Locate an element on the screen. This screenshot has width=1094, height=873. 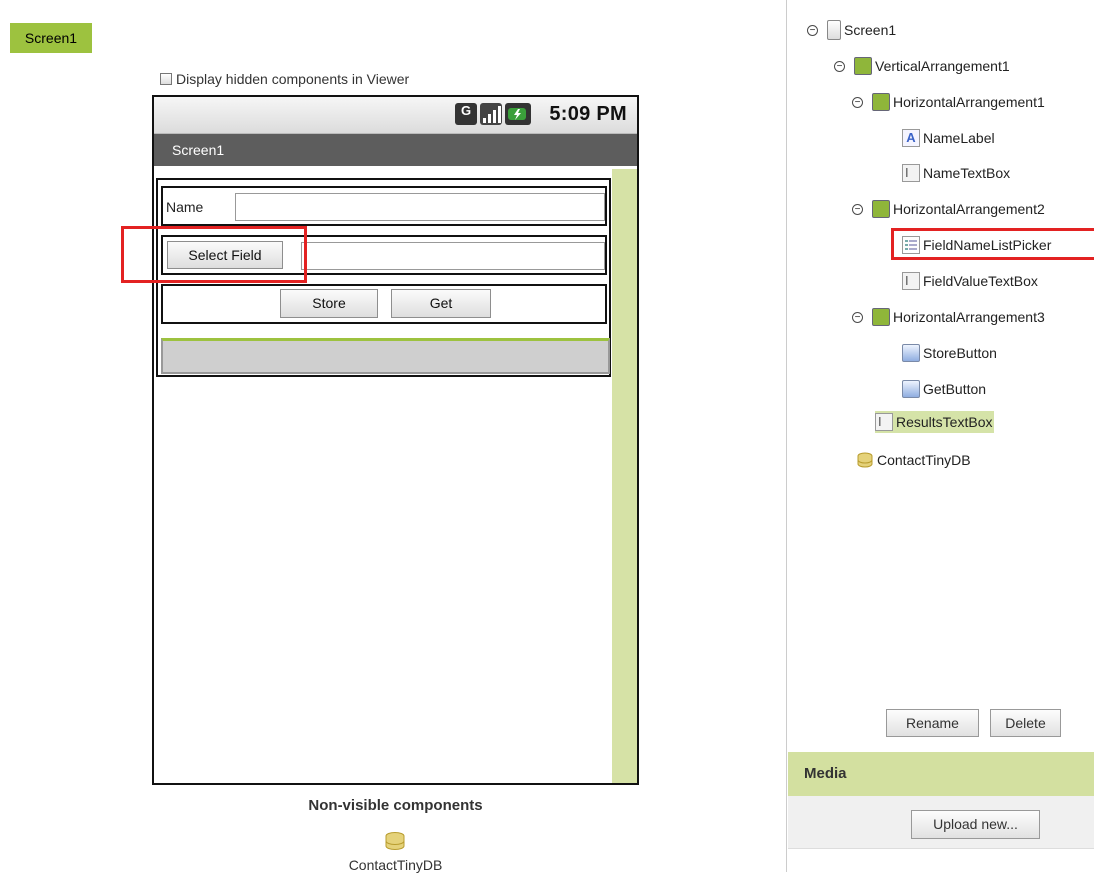
name-textbox is located at coordinates (420, 207).